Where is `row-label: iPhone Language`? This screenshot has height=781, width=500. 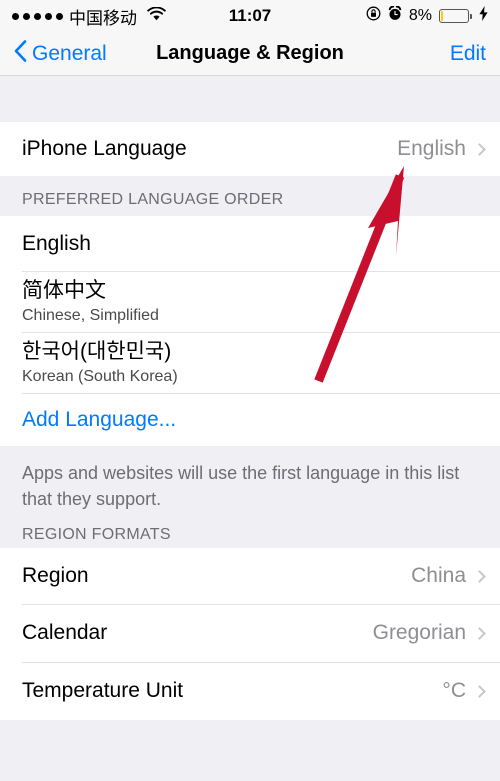 row-label: iPhone Language is located at coordinates (104, 148).